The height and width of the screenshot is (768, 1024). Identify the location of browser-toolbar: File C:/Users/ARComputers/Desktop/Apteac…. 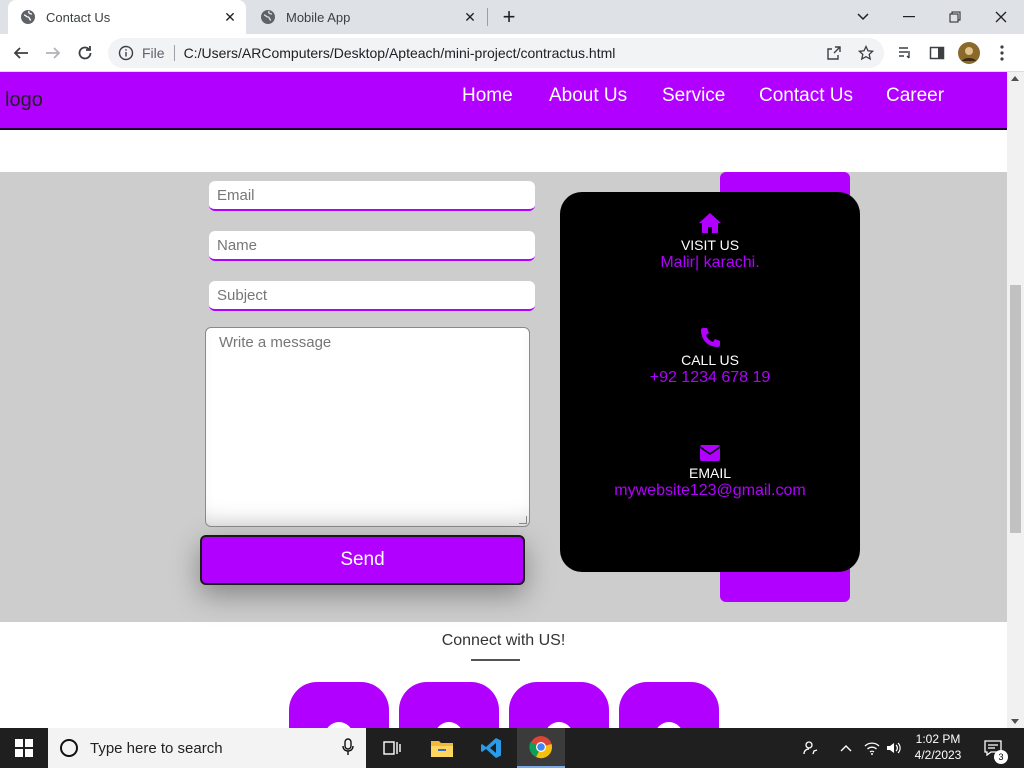
(512, 53).